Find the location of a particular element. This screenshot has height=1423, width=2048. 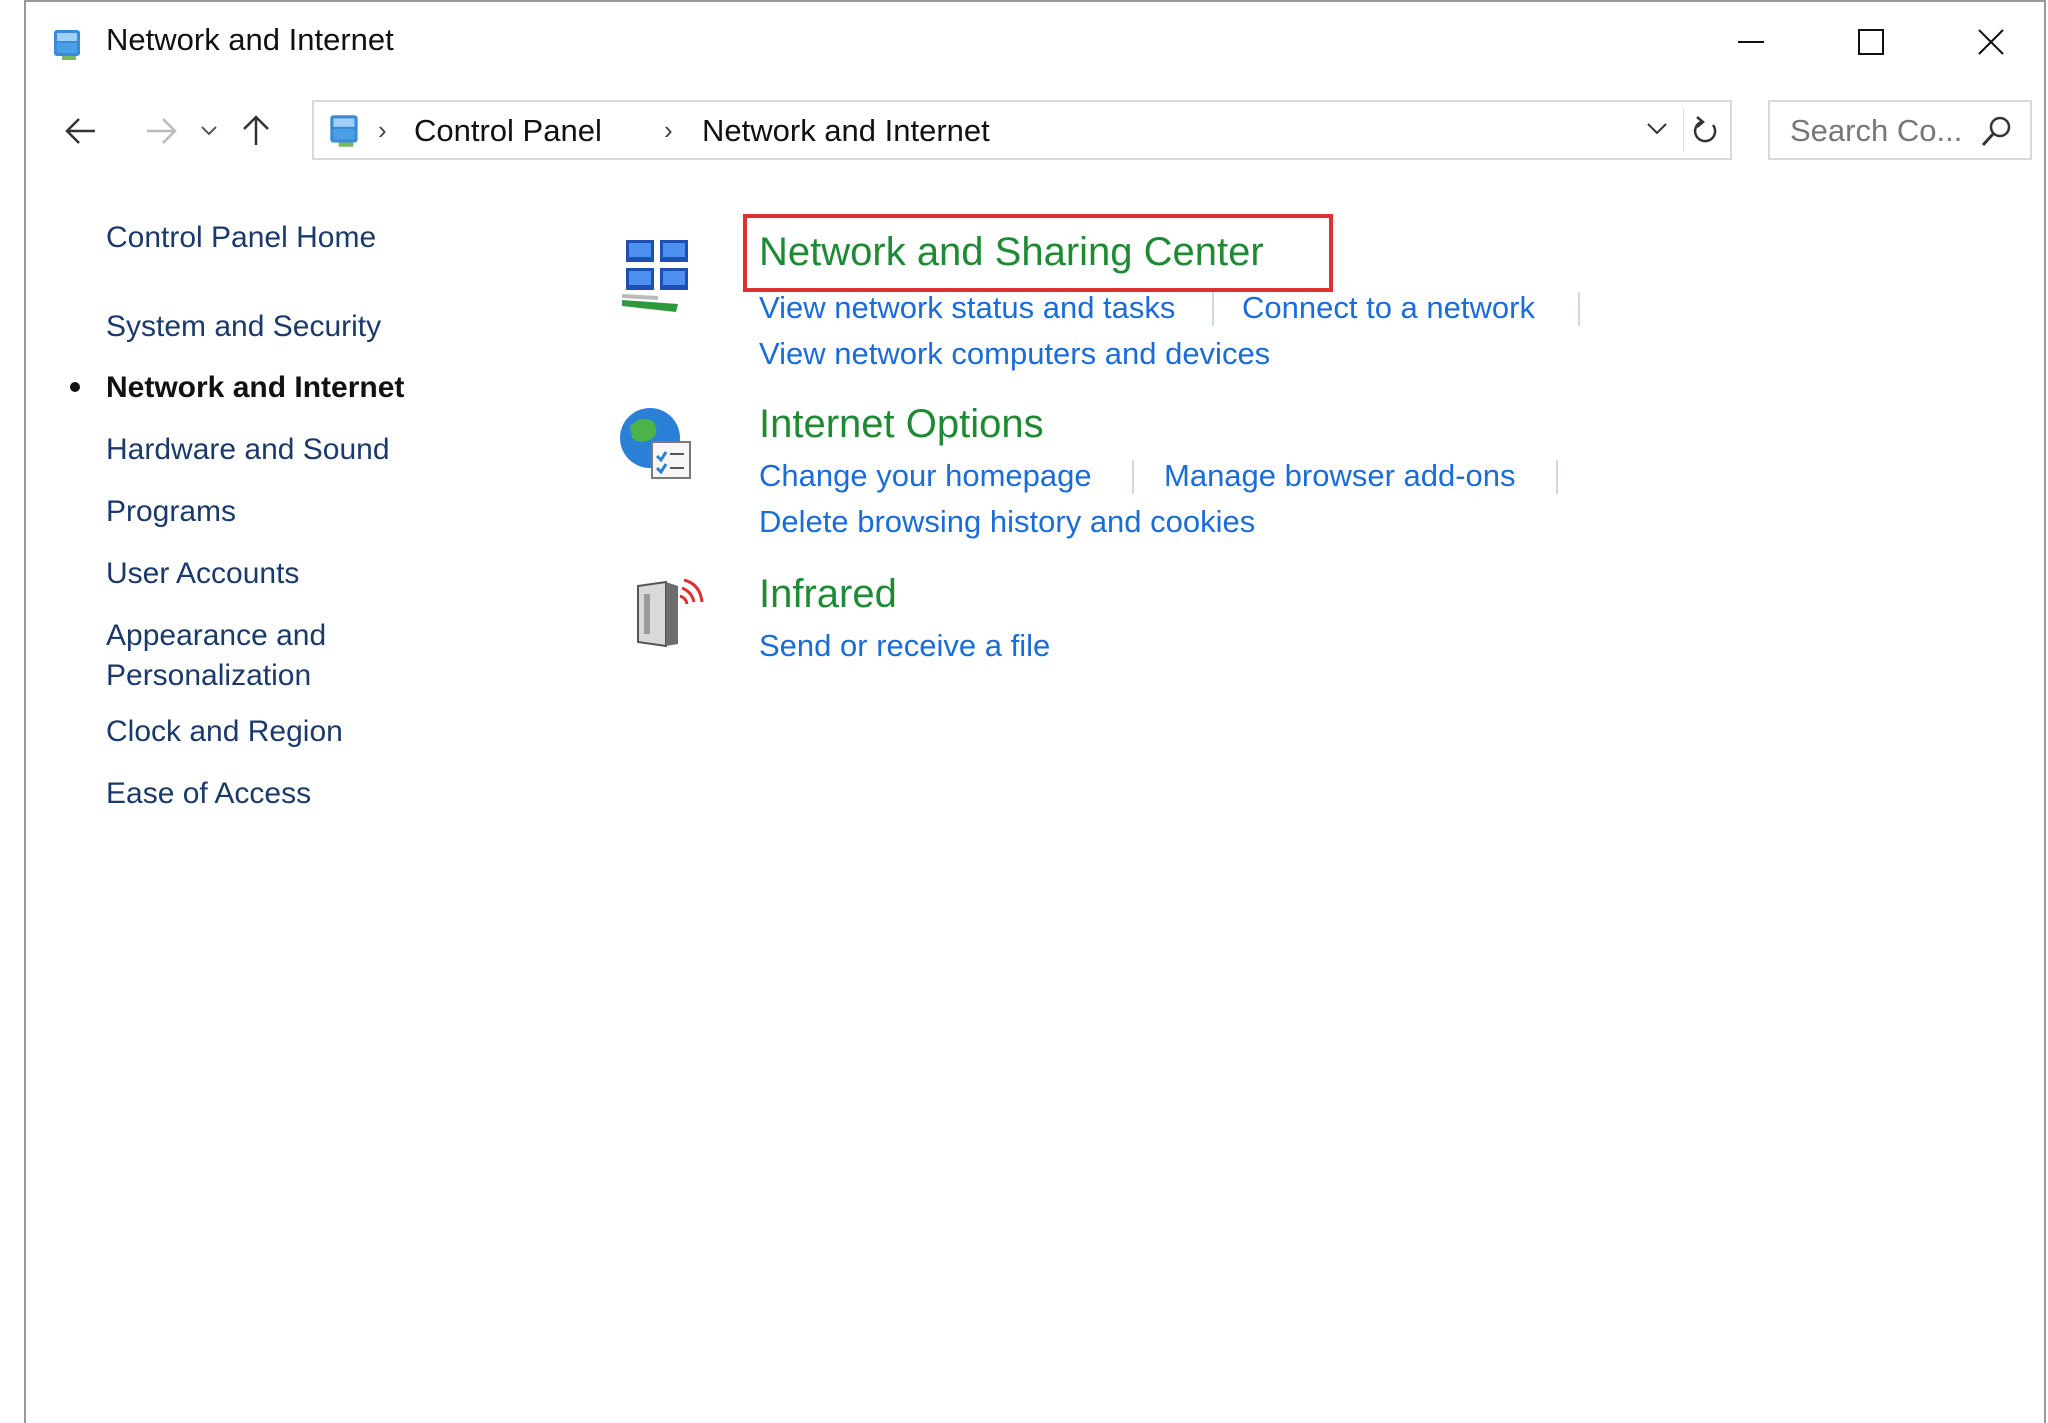

internet-options-link: Internet Options is located at coordinates (901, 424).